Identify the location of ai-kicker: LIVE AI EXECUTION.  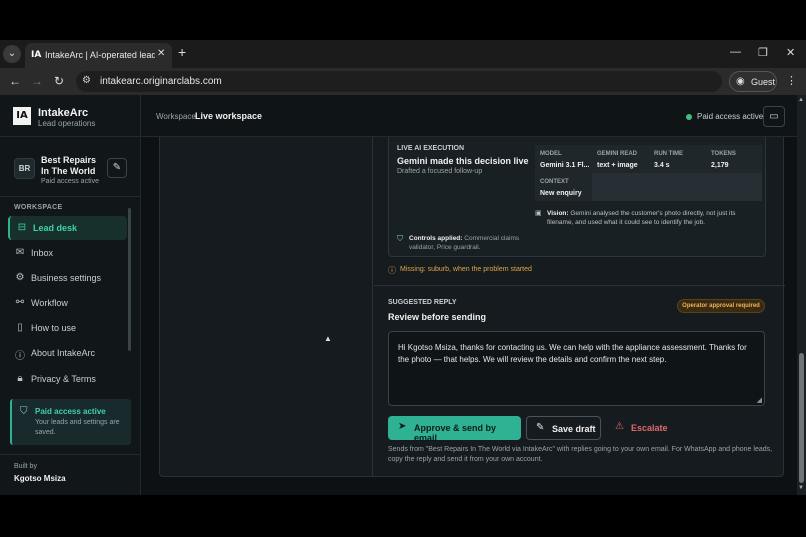
(431, 148).